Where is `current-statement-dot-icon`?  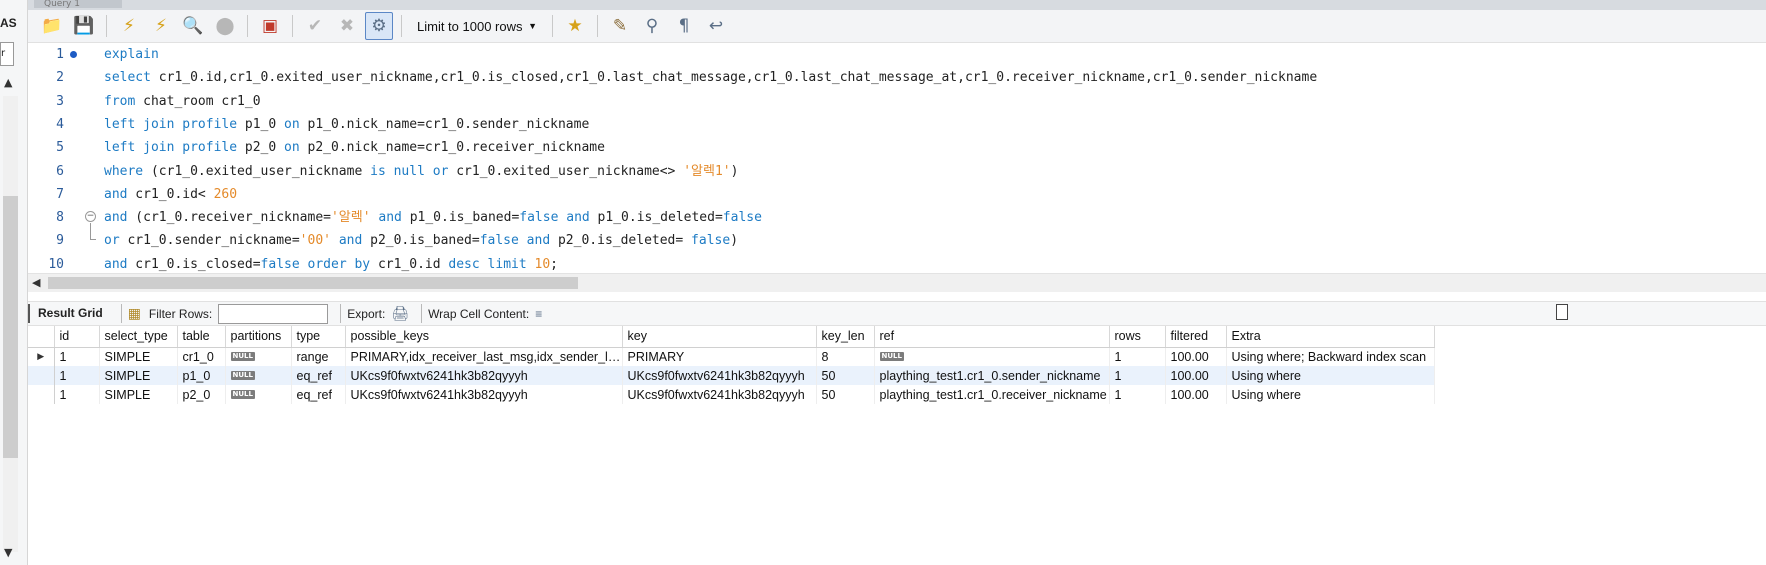
current-statement-dot-icon is located at coordinates (73, 54).